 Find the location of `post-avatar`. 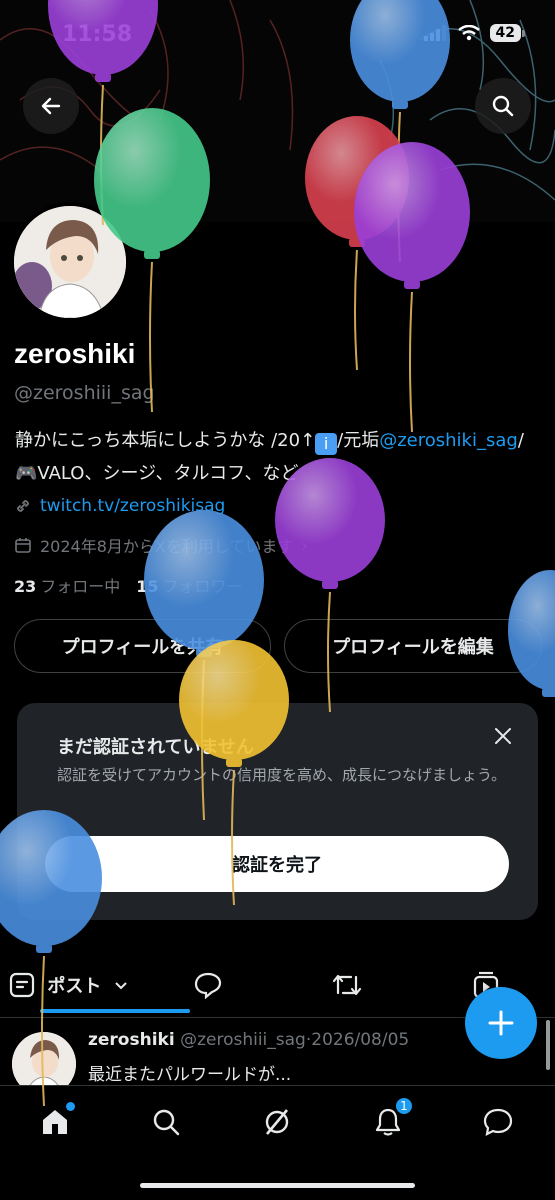

post-avatar is located at coordinates (44, 1058).